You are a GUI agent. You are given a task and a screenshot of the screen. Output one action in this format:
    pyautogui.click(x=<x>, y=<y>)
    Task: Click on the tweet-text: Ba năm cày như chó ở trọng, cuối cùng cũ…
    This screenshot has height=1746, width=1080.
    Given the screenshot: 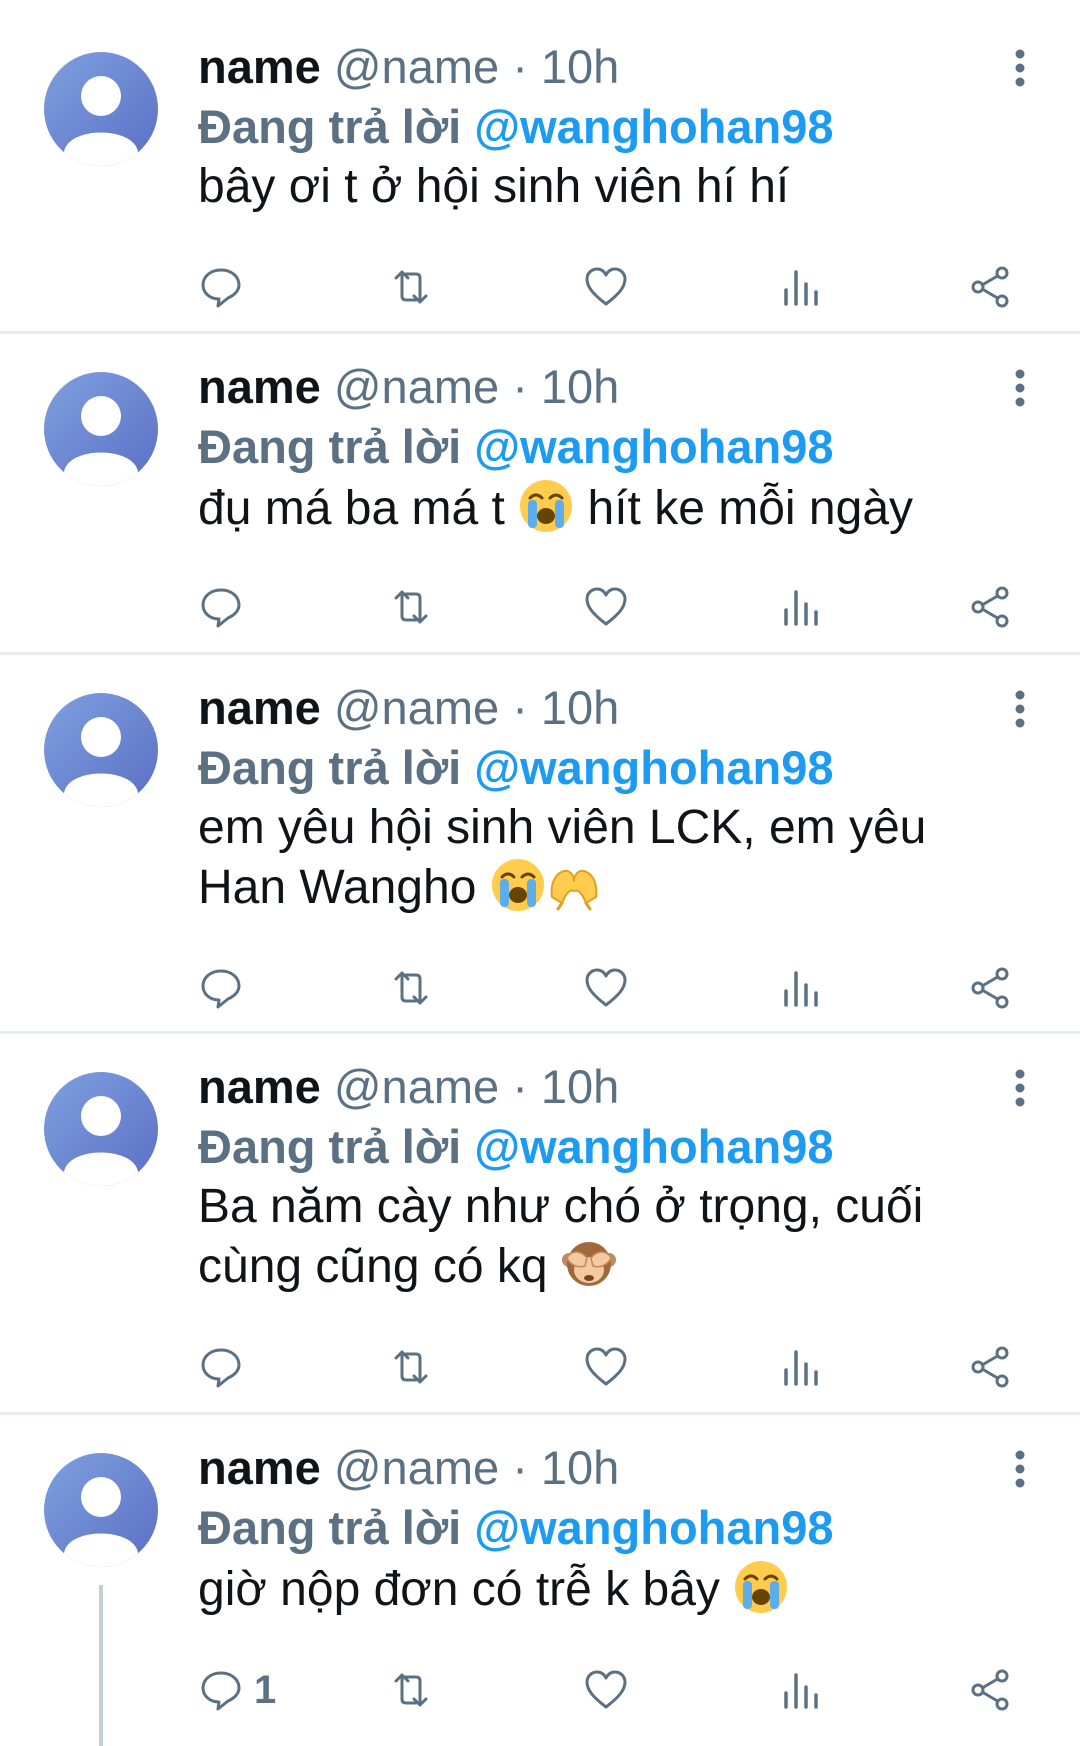 What is the action you would take?
    pyautogui.click(x=594, y=1237)
    